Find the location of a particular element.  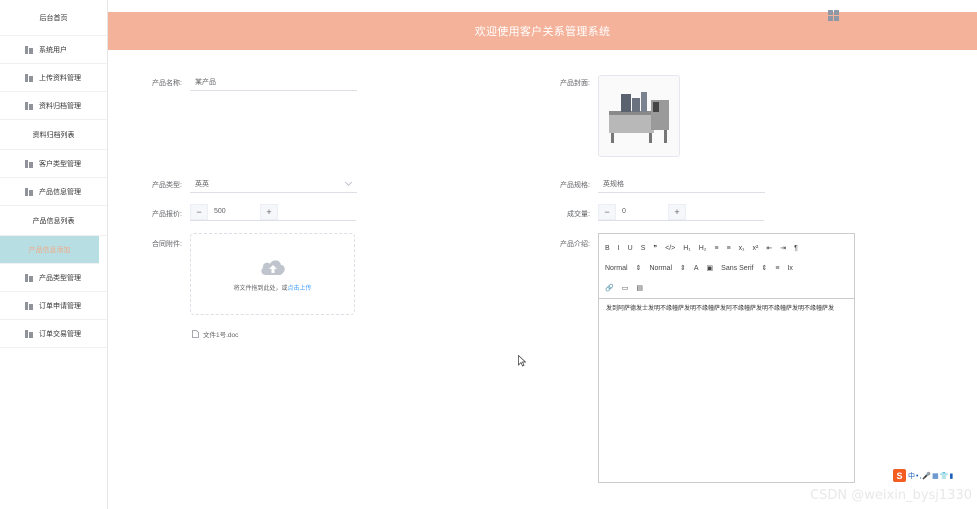

sidebar-item-upload-management: 上传资料管理 is located at coordinates (53, 78).